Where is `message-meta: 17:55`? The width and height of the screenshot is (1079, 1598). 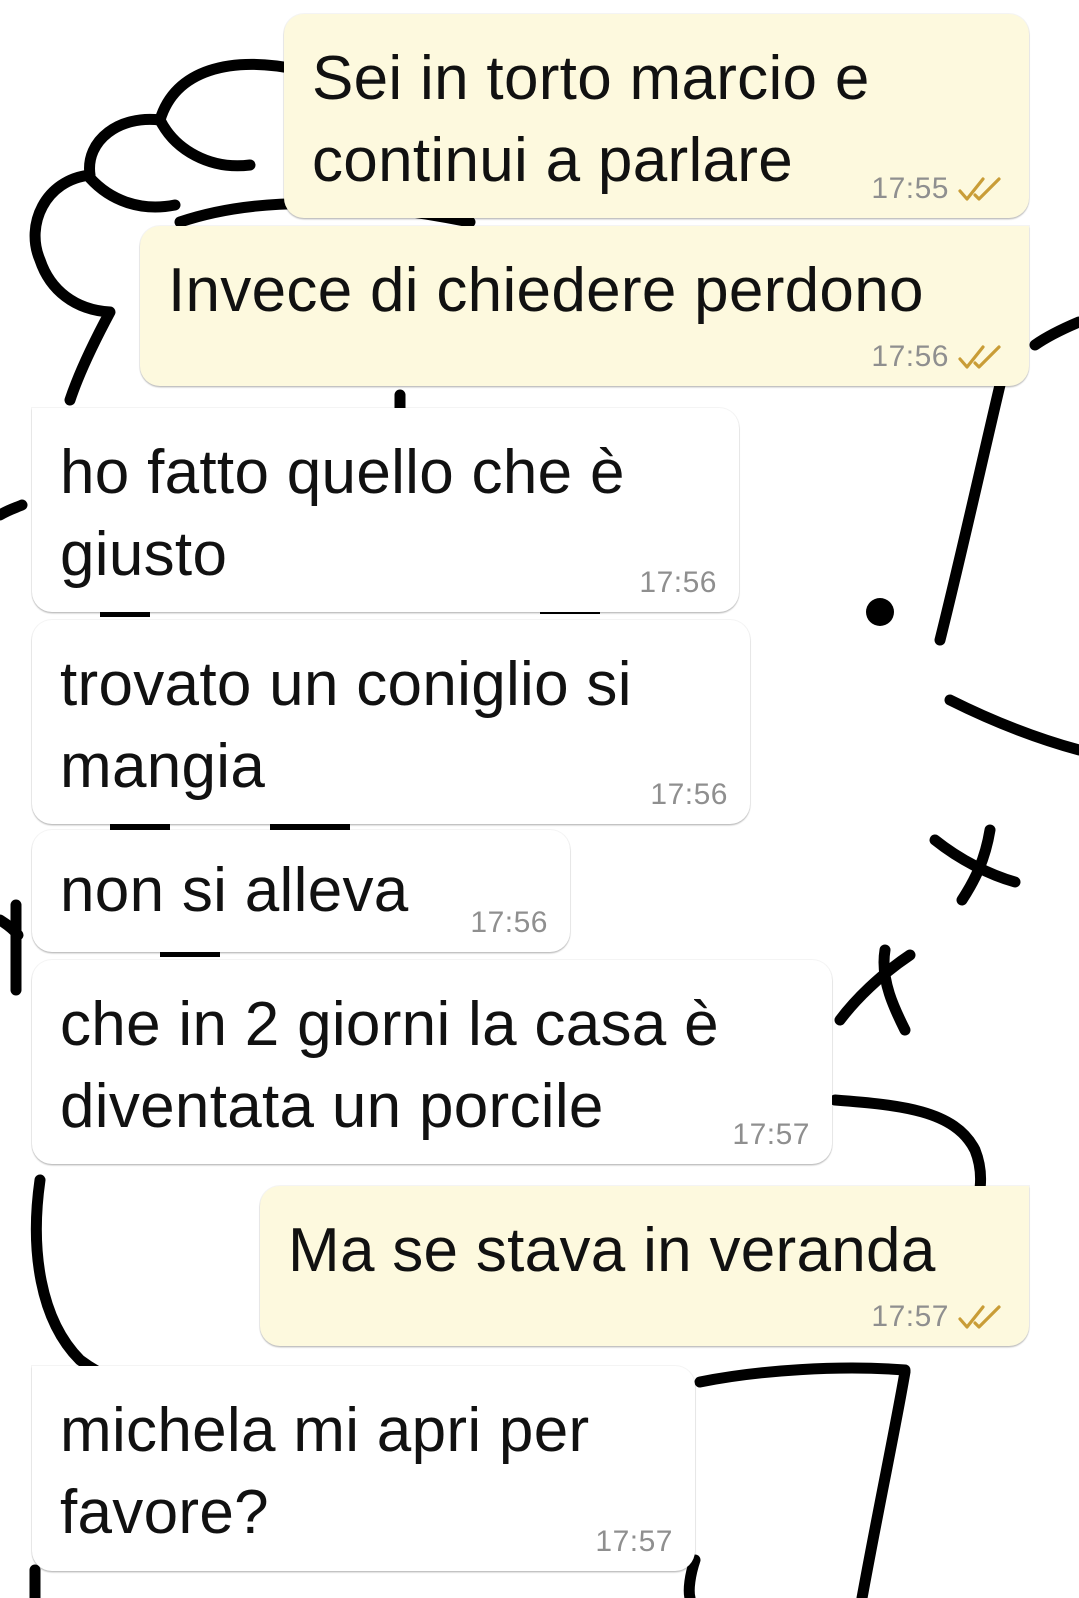
message-meta: 17:55 is located at coordinates (939, 189).